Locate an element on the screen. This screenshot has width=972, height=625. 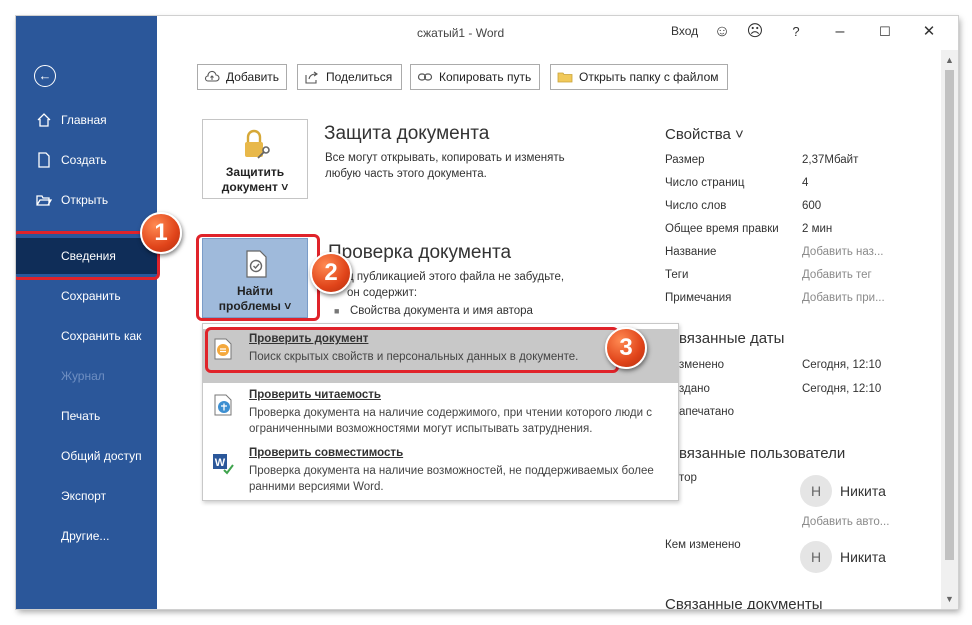
add-button: Добавить is located at coordinates (242, 77).